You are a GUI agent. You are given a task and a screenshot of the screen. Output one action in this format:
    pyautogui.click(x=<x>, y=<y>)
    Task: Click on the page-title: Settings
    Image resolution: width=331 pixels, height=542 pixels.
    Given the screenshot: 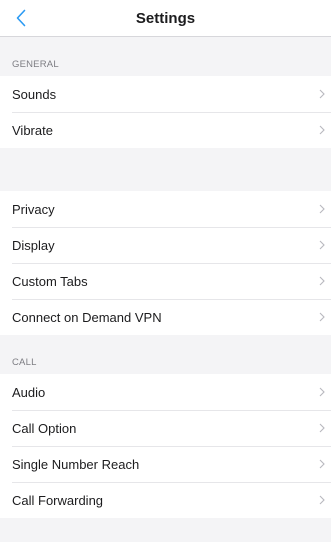 What is the action you would take?
    pyautogui.click(x=165, y=18)
    